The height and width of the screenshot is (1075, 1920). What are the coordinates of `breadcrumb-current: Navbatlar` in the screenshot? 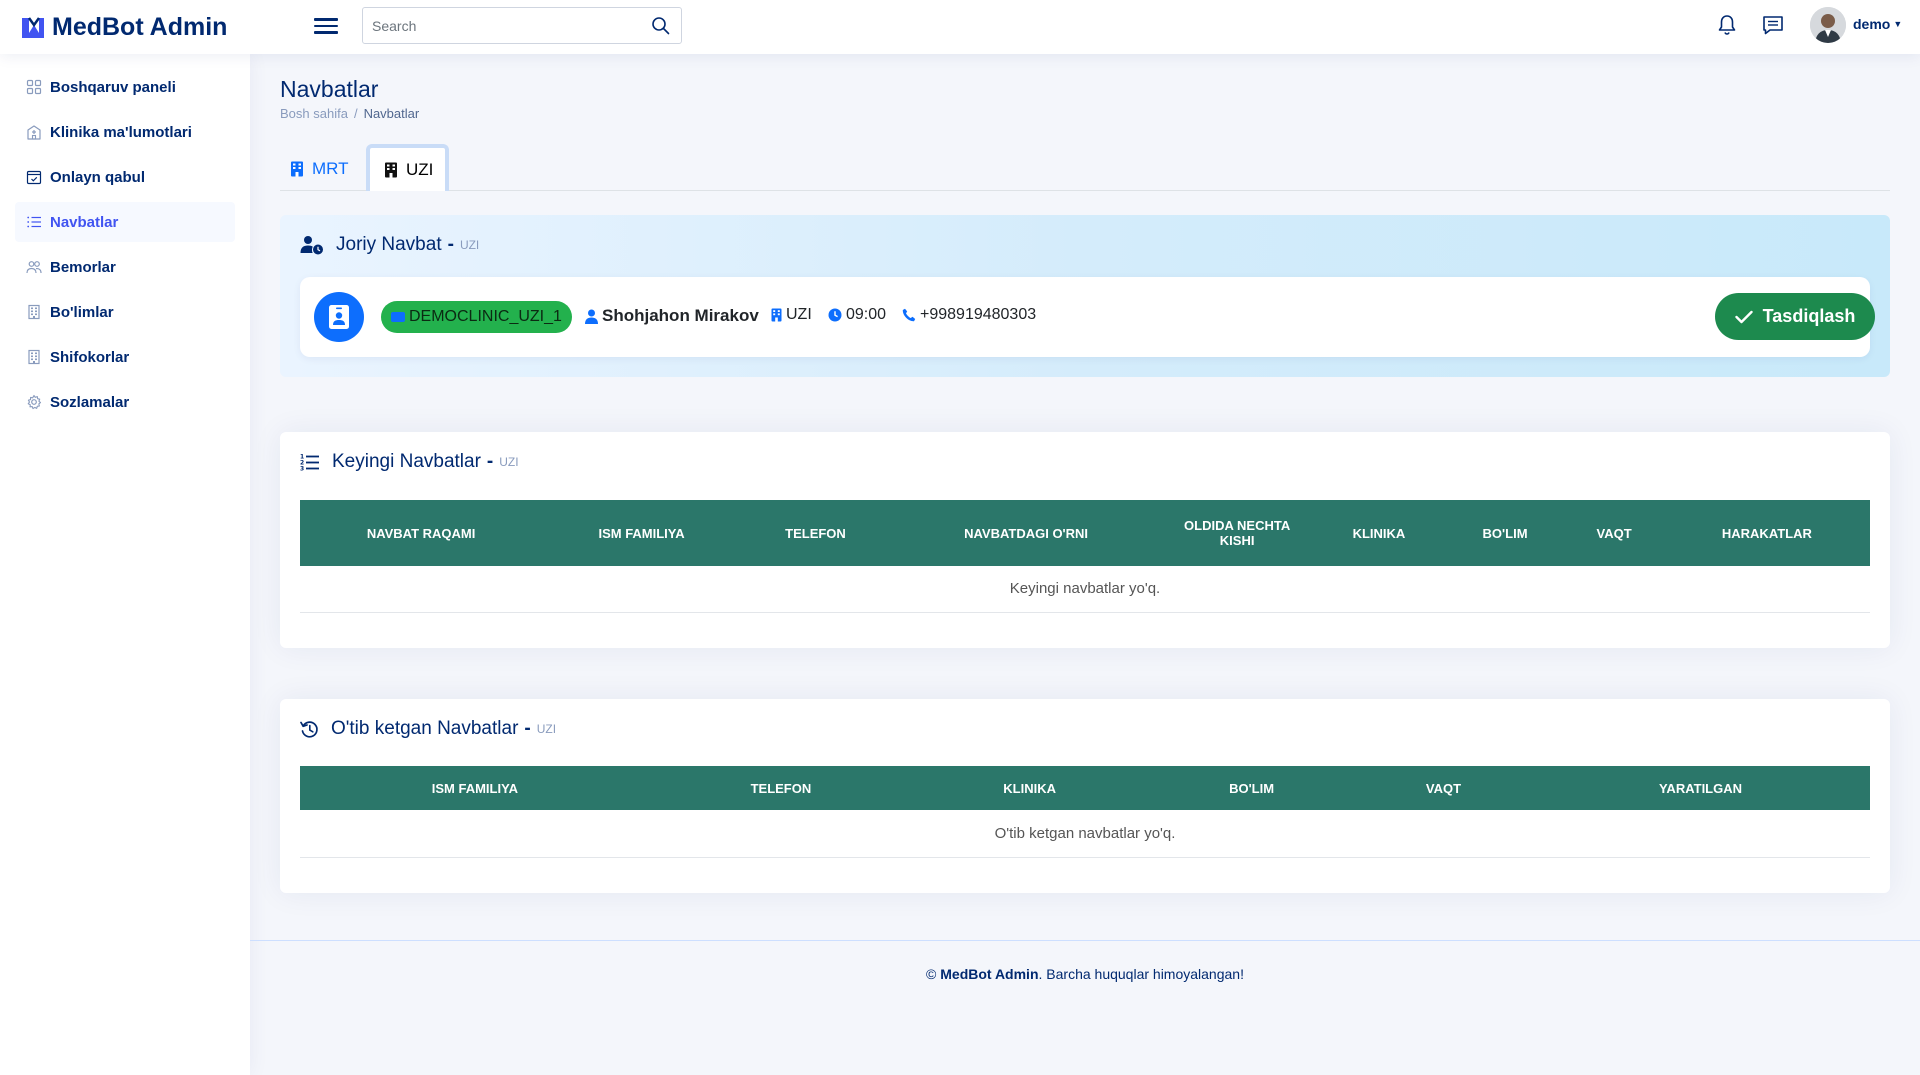 It's located at (391, 113).